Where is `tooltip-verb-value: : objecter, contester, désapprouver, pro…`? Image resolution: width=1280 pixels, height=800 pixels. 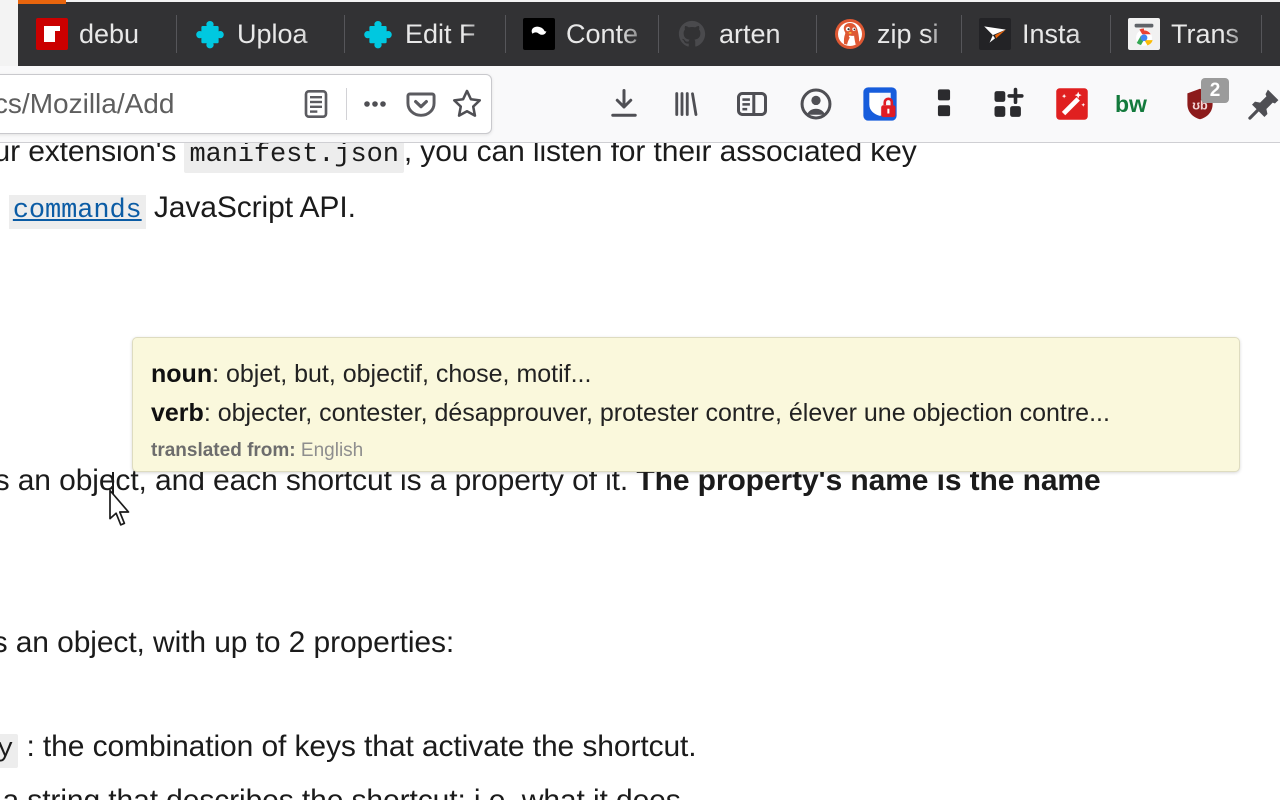
tooltip-verb-value: : objecter, contester, désapprouver, pro… is located at coordinates (656, 413).